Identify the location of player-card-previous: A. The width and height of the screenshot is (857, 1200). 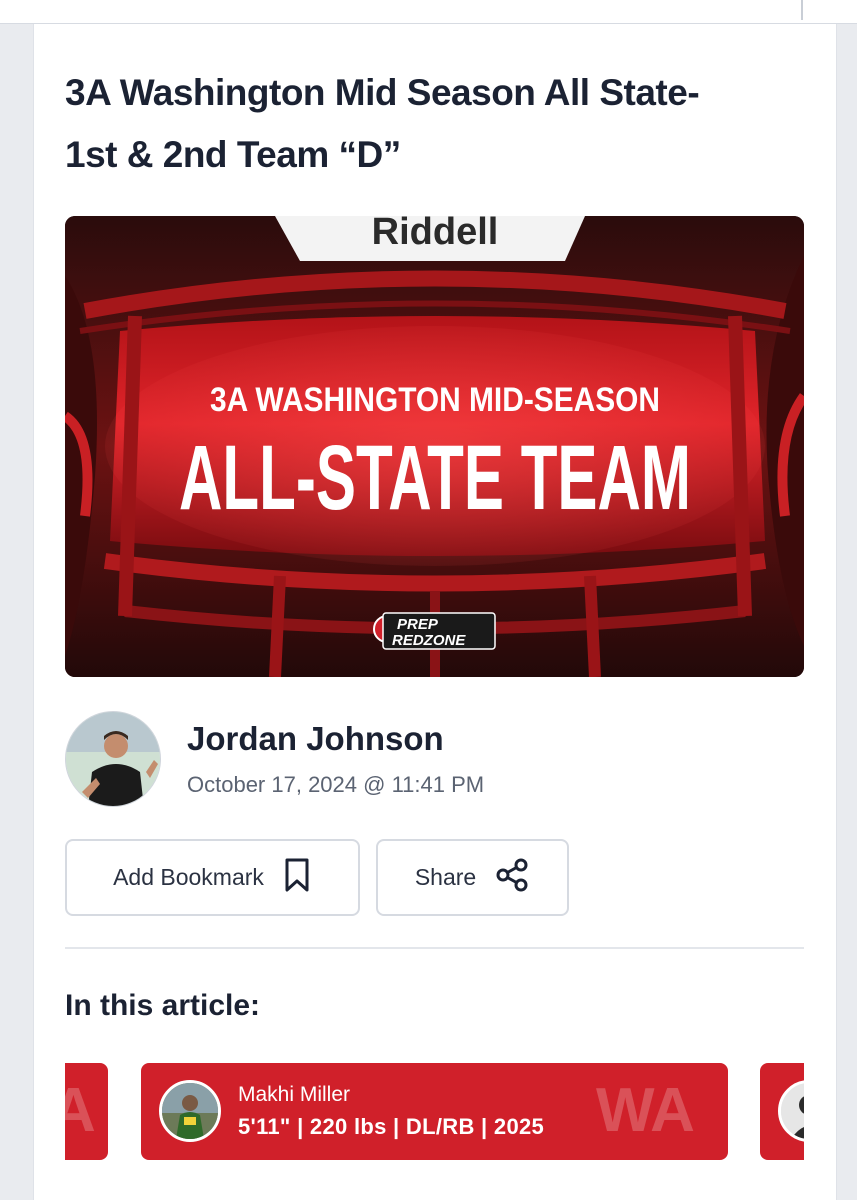
(86, 1111).